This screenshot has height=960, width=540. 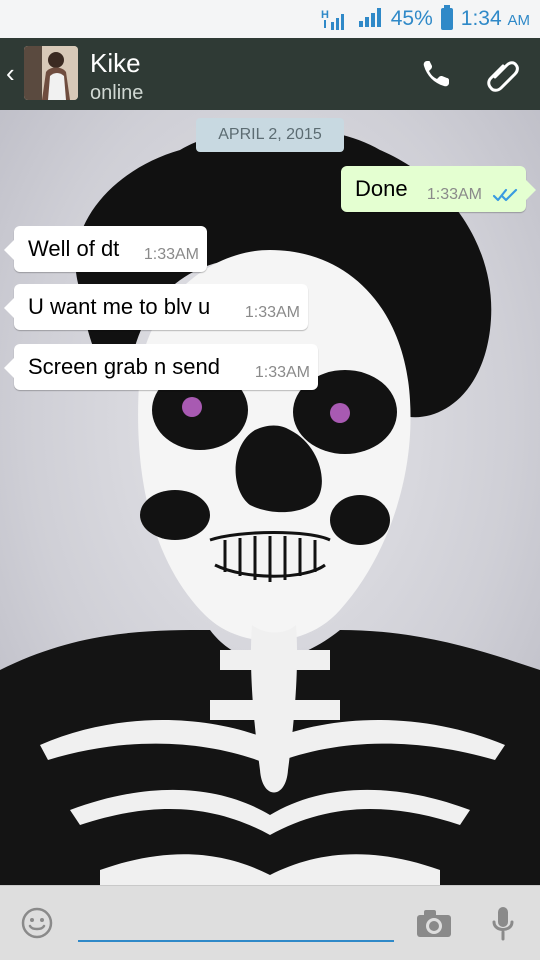 I want to click on clock-suffix: AM, so click(x=519, y=20).